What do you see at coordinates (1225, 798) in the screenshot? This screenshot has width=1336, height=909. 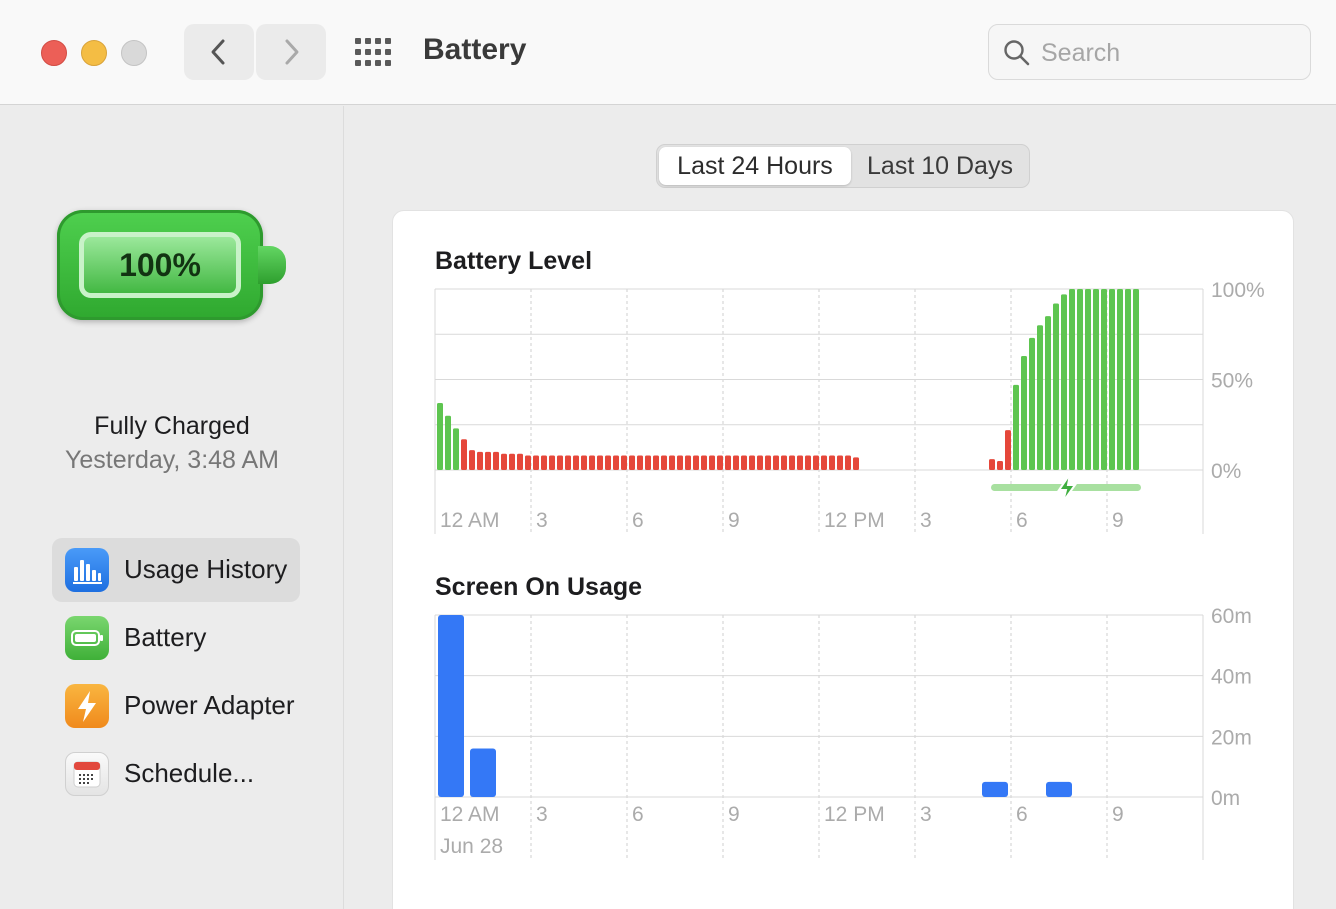 I see `y-tick-label: 0m` at bounding box center [1225, 798].